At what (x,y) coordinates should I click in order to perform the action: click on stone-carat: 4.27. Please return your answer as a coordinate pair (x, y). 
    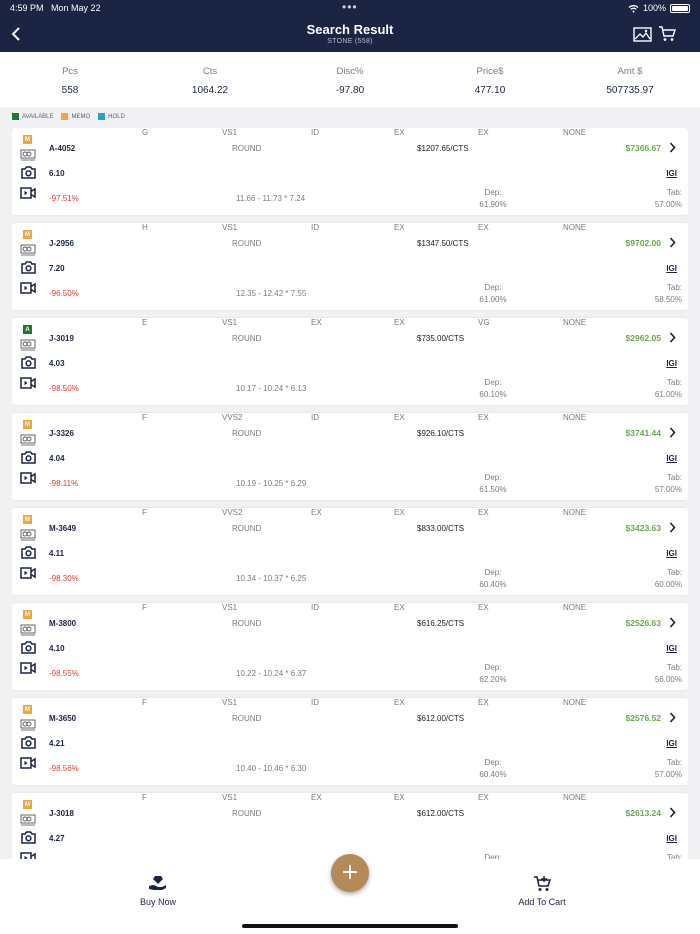
    Looking at the image, I should click on (57, 838).